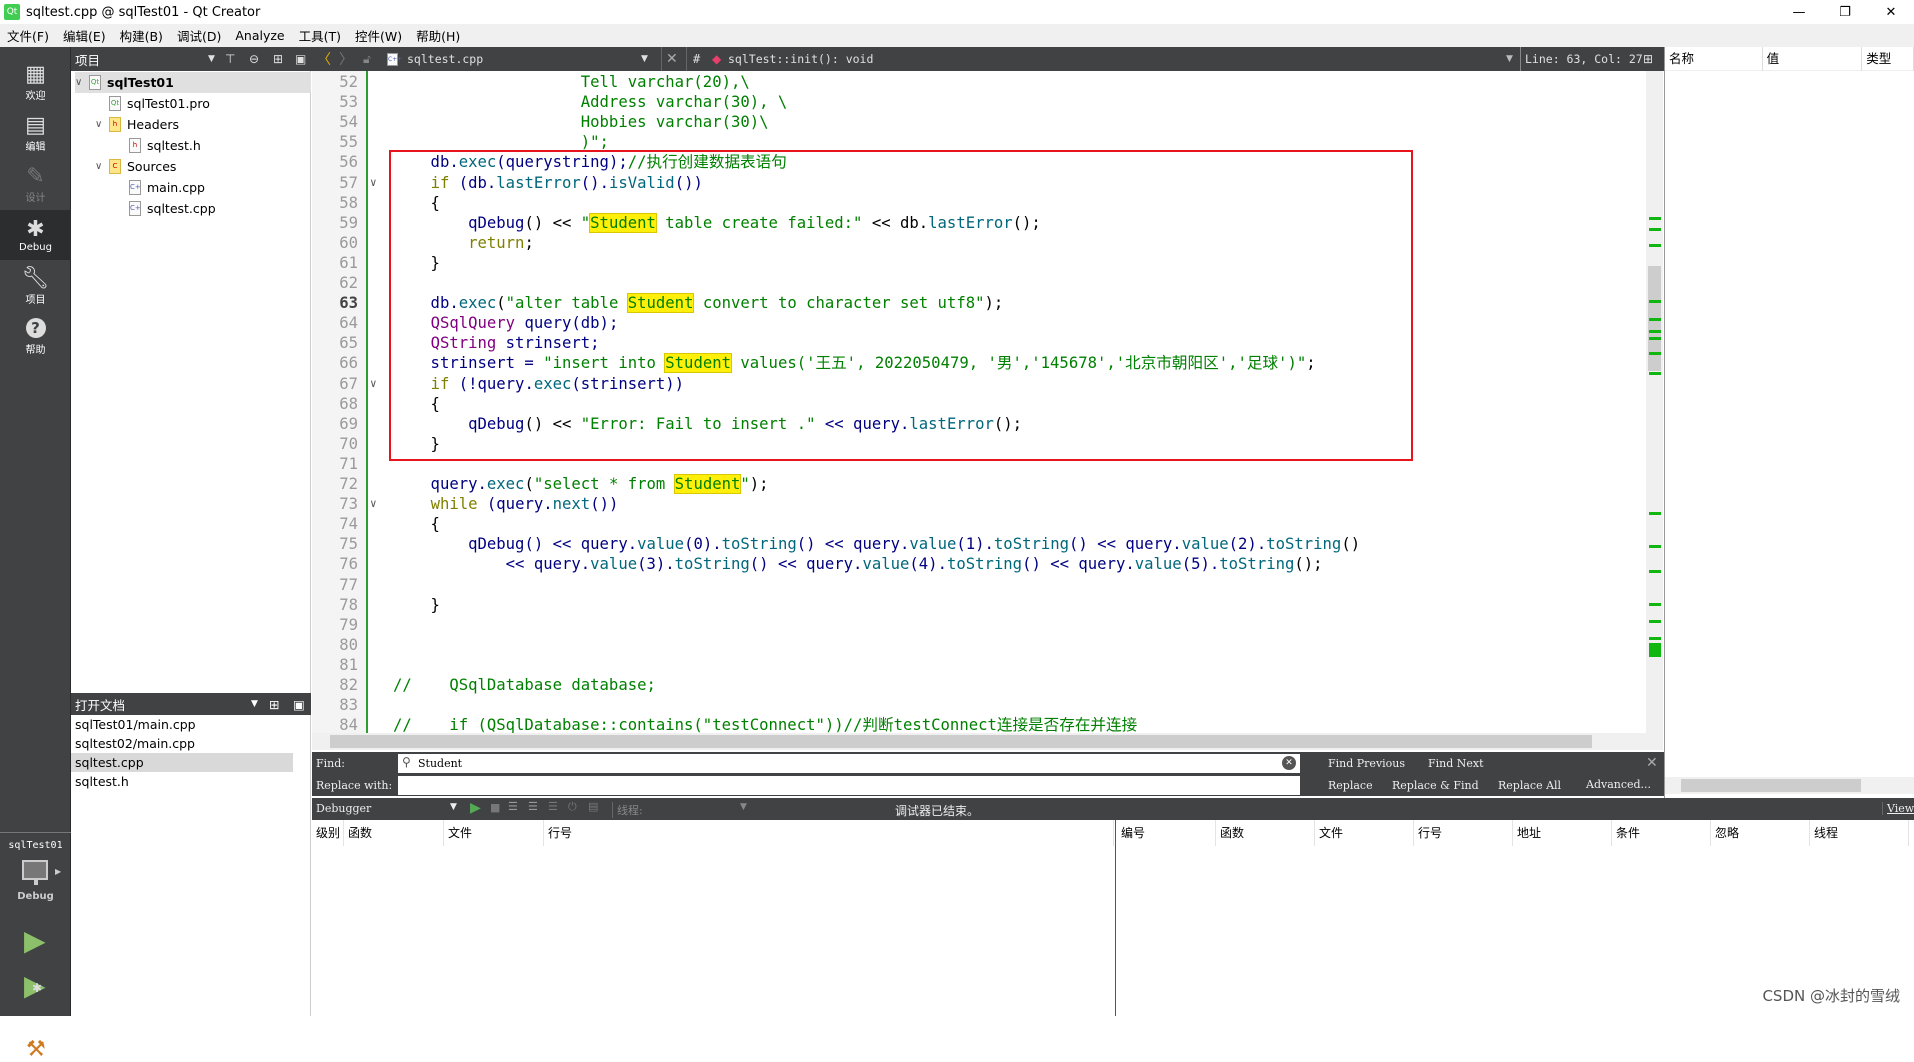 The width and height of the screenshot is (1914, 1062). I want to click on code-line: 74 {, so click(979, 524).